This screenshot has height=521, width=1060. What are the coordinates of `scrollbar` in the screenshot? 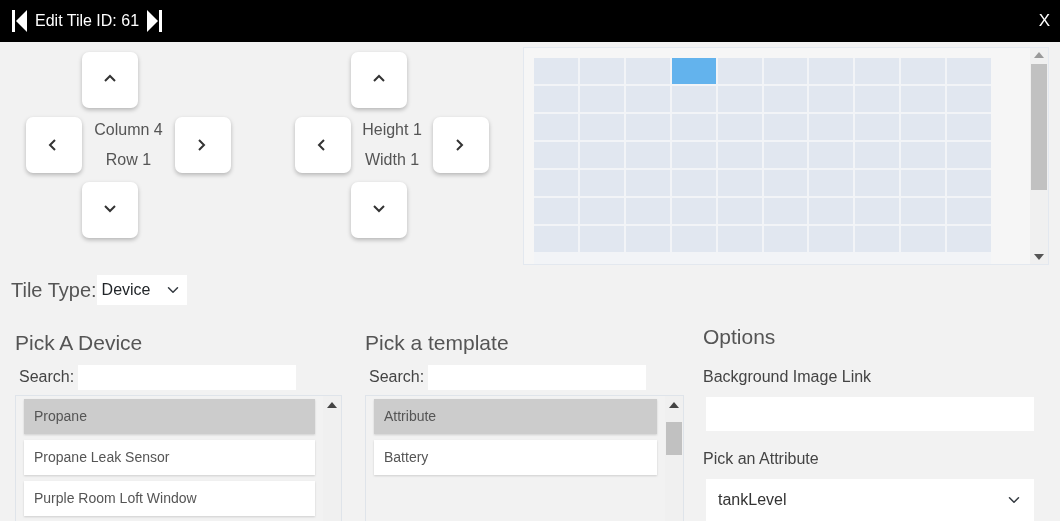 It's located at (1039, 156).